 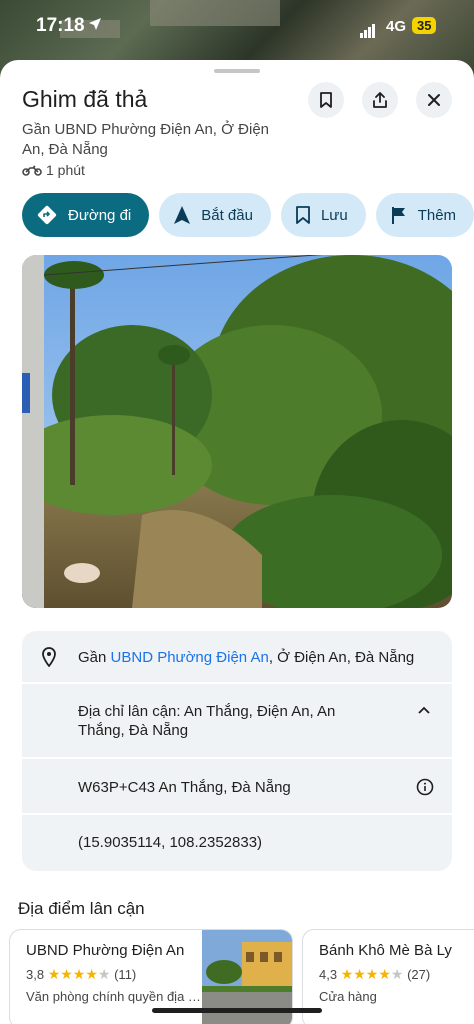 What do you see at coordinates (116, 996) in the screenshot?
I see `nearby-place-category: Văn phòng chính quyền địa phương` at bounding box center [116, 996].